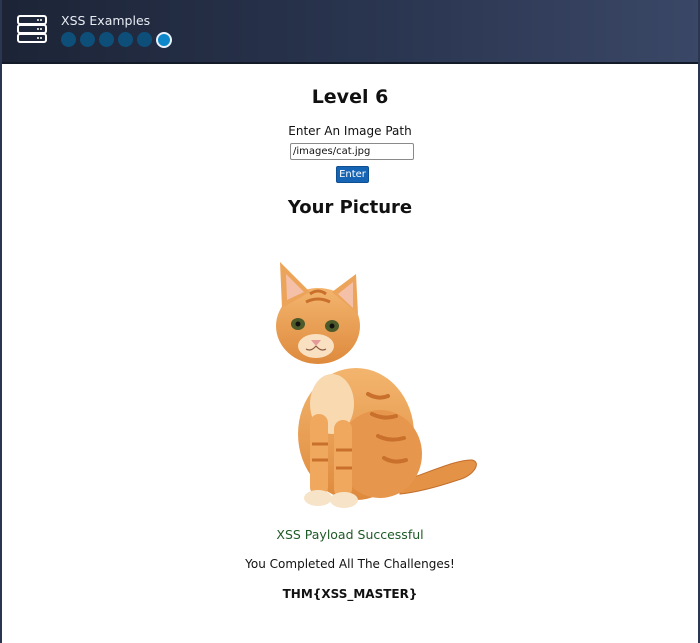 The width and height of the screenshot is (700, 643). I want to click on flag-text: THM{XSS_MASTER}, so click(350, 594).